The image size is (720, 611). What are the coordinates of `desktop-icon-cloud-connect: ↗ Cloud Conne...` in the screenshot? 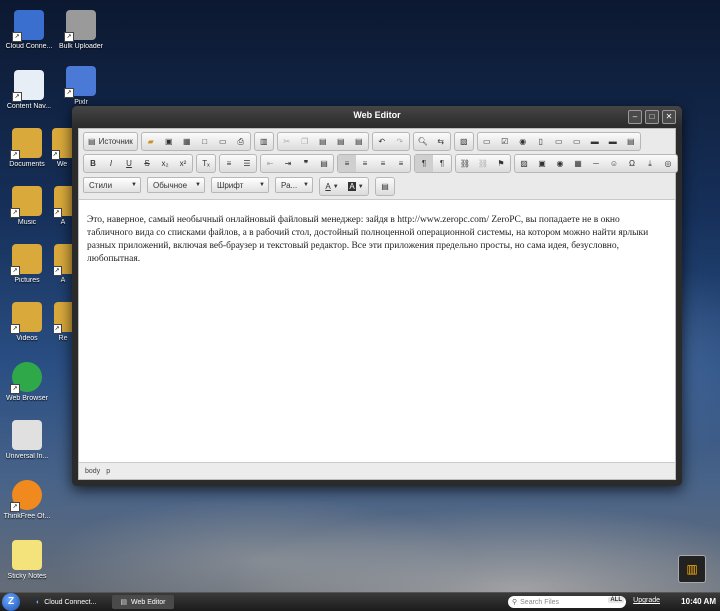 It's located at (29, 30).